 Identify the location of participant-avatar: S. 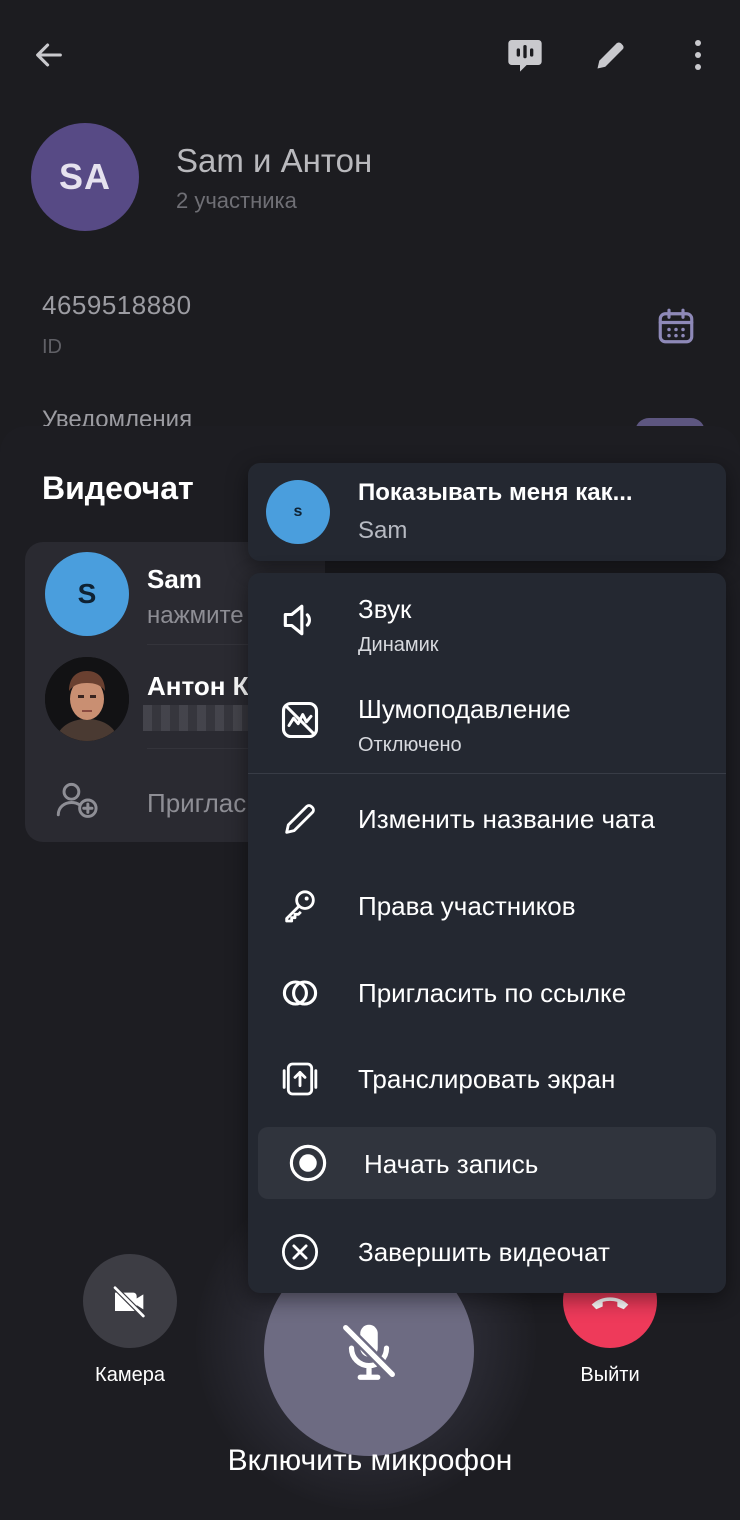
(87, 594).